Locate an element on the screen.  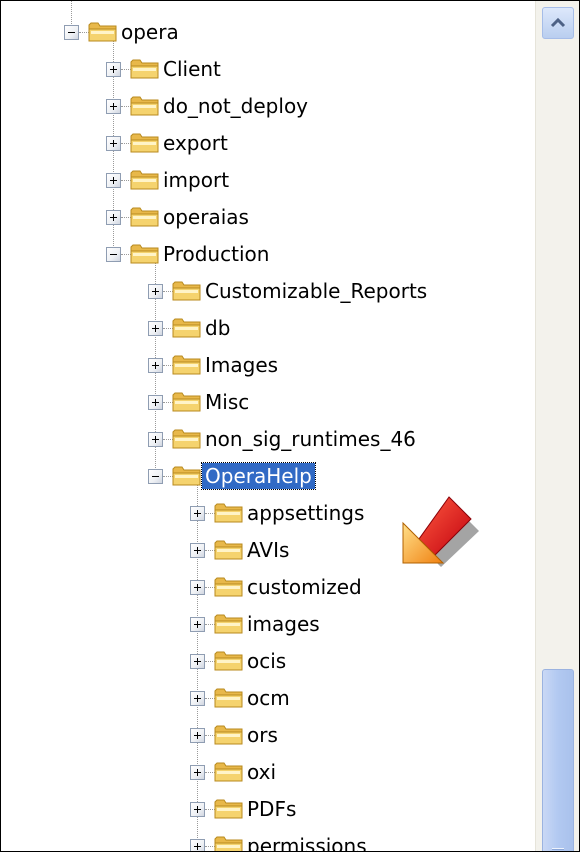
vertical-scrollbar is located at coordinates (557, 426).